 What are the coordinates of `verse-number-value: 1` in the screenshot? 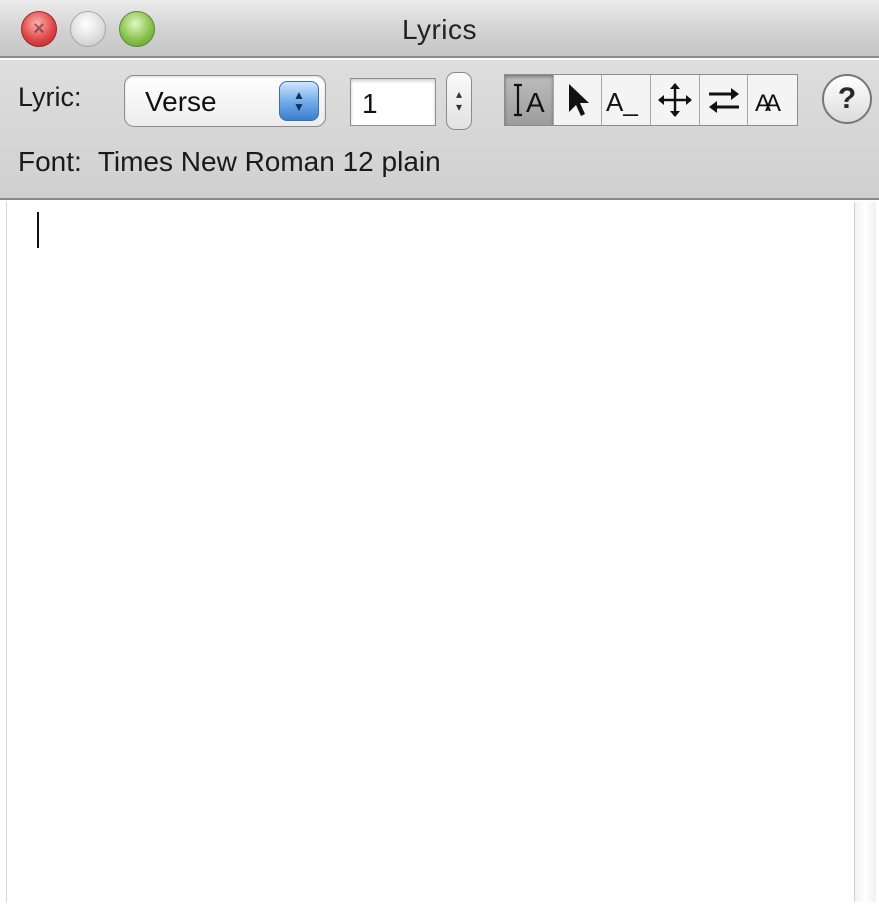 It's located at (370, 103).